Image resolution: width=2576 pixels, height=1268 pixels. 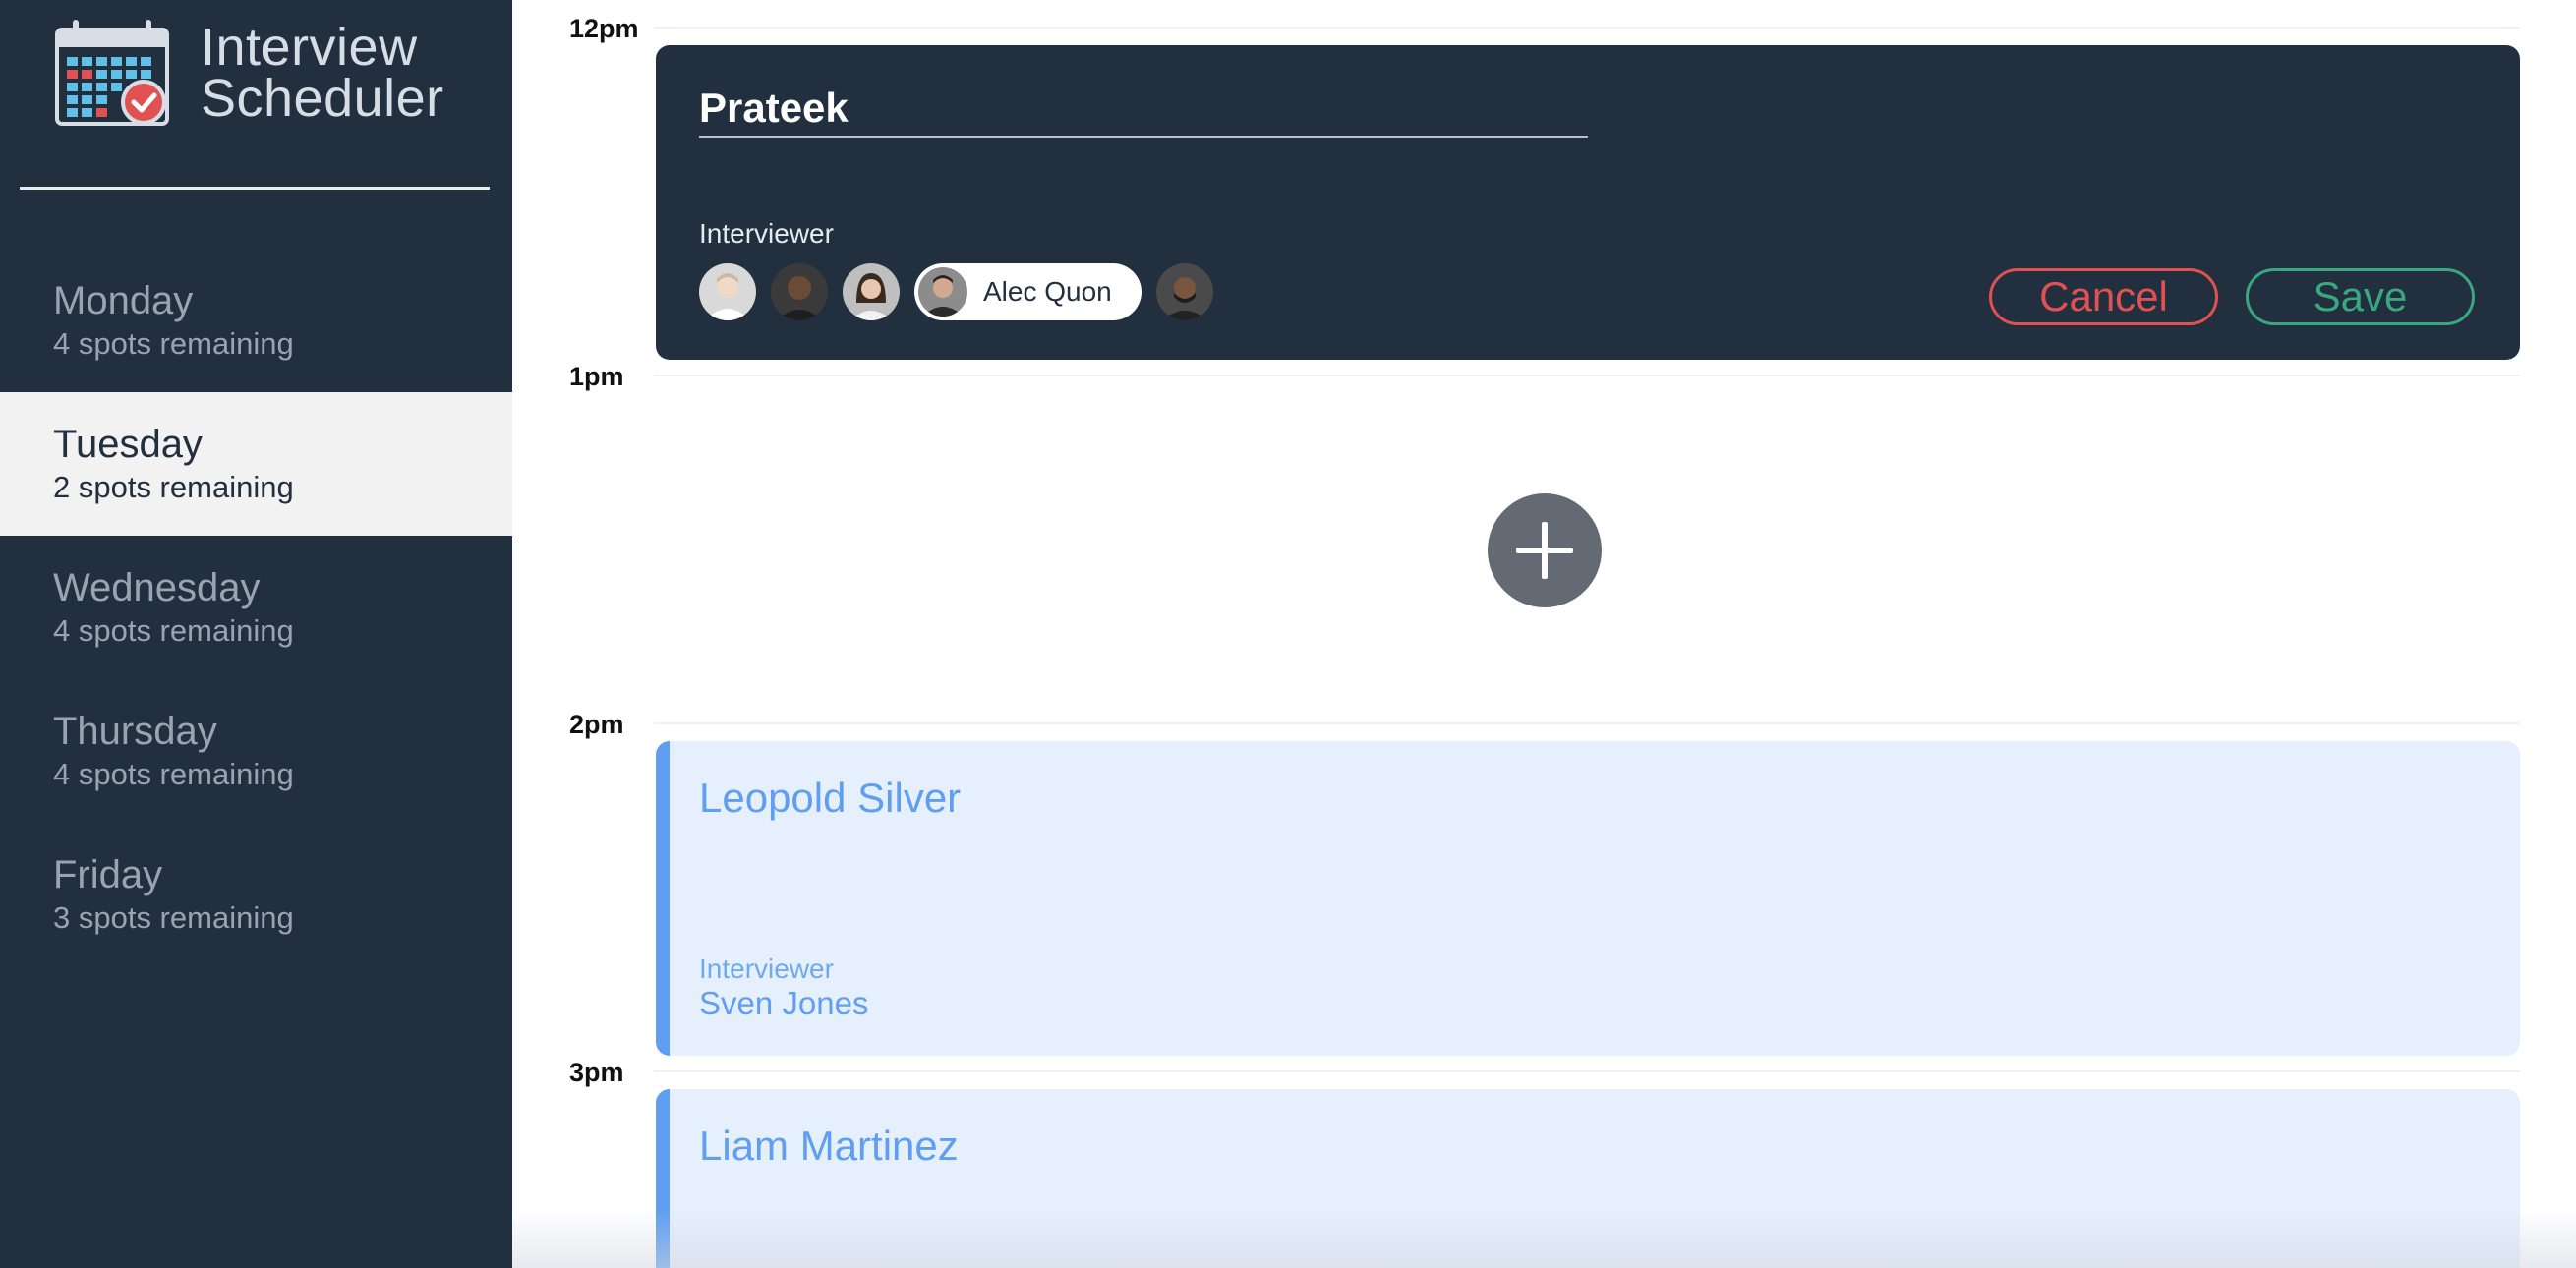 I want to click on selected-interviewer-name: Alec Quon, so click(x=1047, y=291).